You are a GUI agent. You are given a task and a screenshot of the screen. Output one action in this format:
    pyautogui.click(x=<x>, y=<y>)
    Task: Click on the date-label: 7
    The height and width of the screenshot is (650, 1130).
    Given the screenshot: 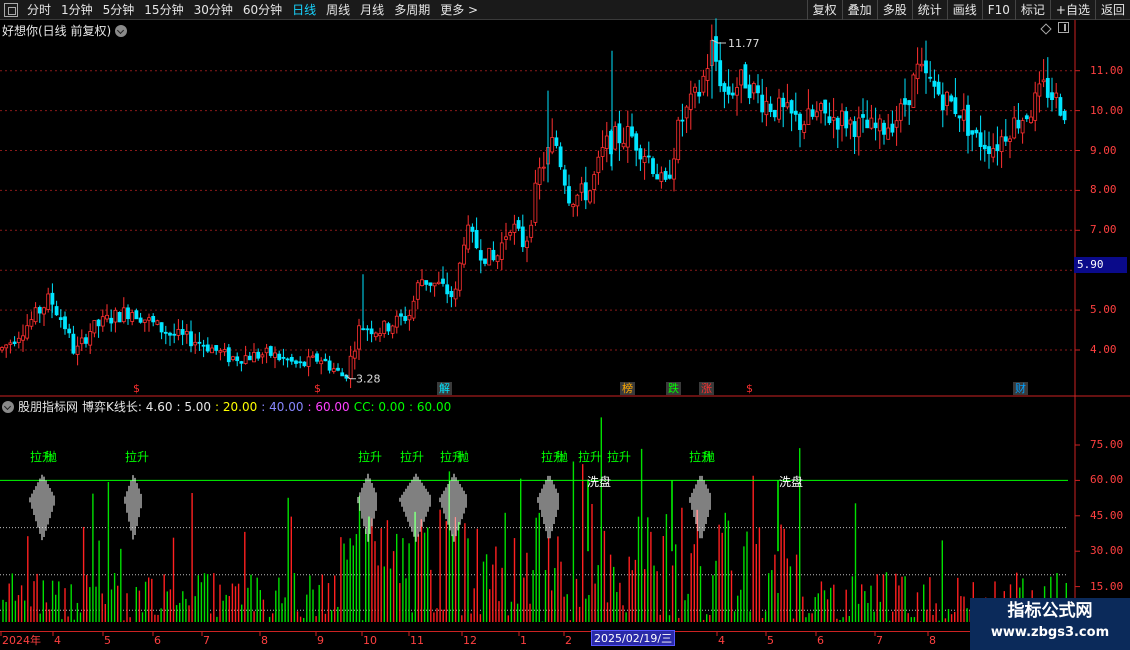 What is the action you would take?
    pyautogui.click(x=206, y=640)
    